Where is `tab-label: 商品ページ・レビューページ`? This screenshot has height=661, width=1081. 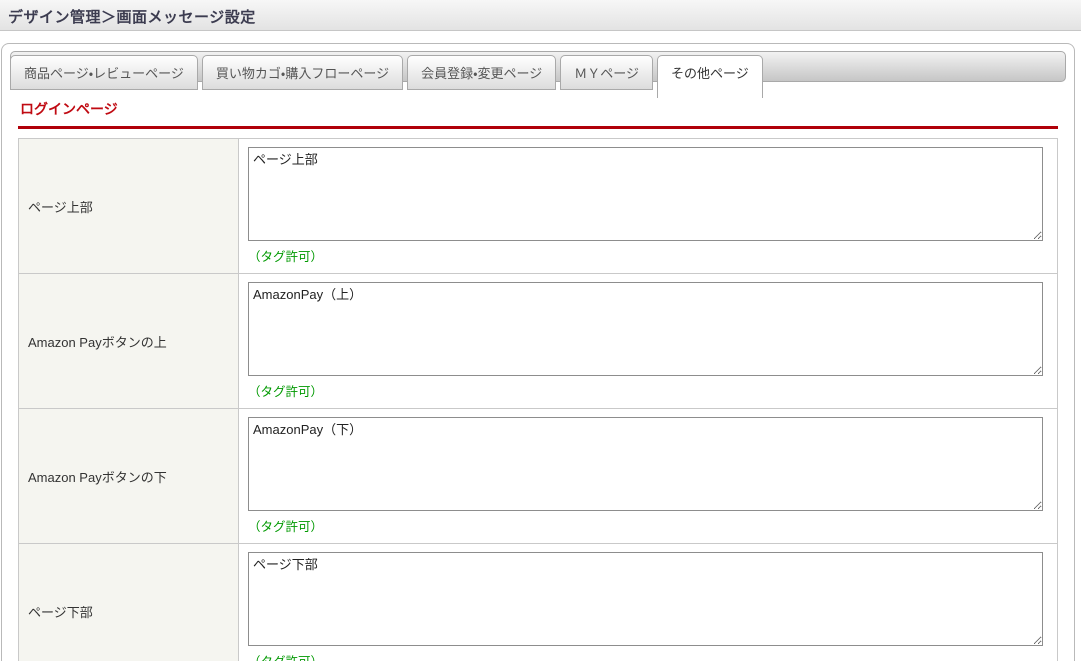 tab-label: 商品ページ・レビューページ is located at coordinates (104, 73).